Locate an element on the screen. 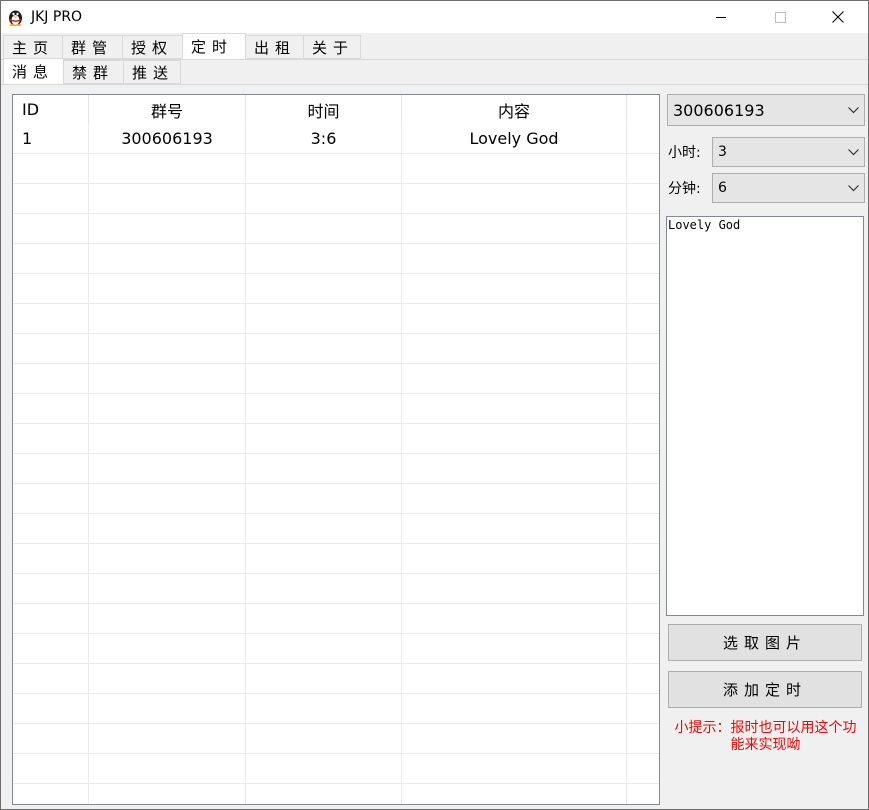 The width and height of the screenshot is (869, 810). tab-home: 主页 is located at coordinates (33, 47).